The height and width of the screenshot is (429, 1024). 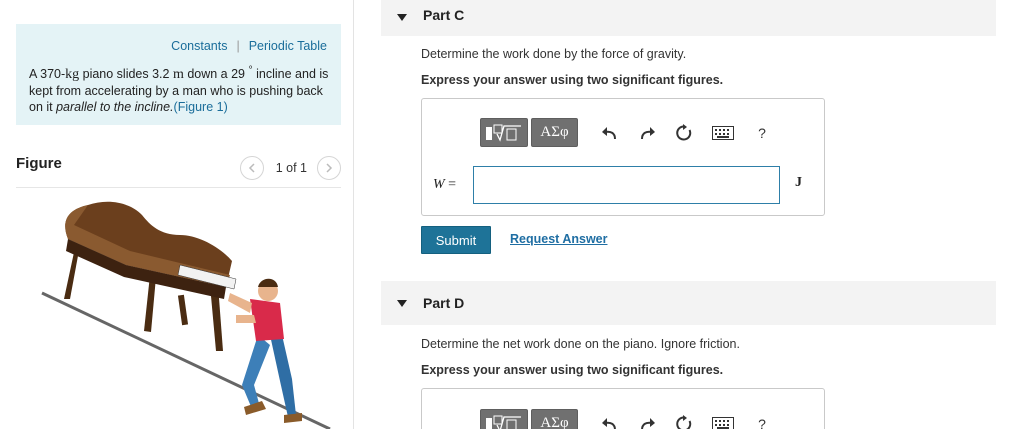 What do you see at coordinates (39, 163) in the screenshot?
I see `figure-label: Figure` at bounding box center [39, 163].